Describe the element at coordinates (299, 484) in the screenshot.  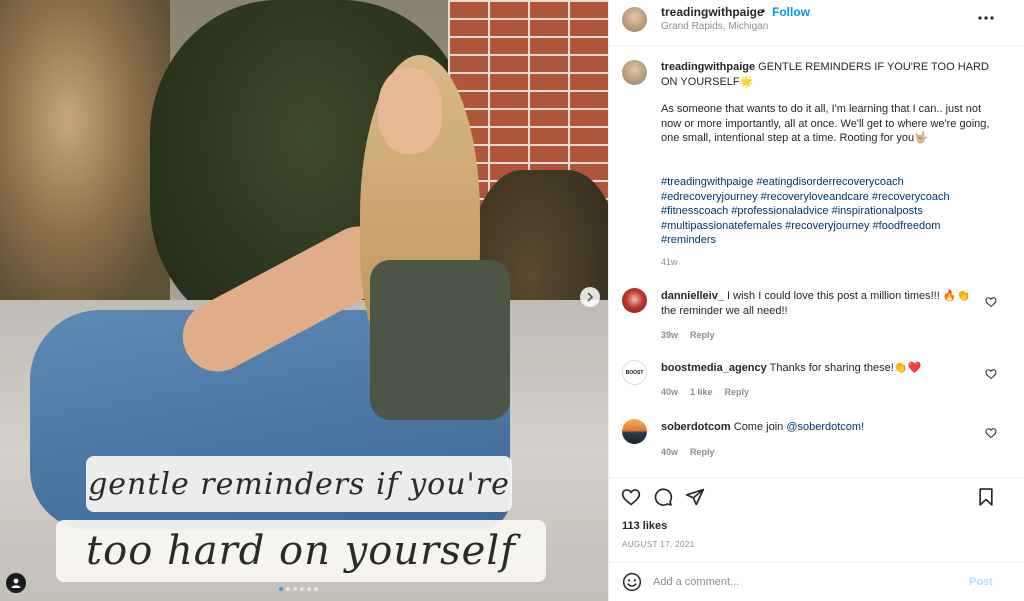
I see `photo-text-line-1: gentle reminders if you're` at that location.